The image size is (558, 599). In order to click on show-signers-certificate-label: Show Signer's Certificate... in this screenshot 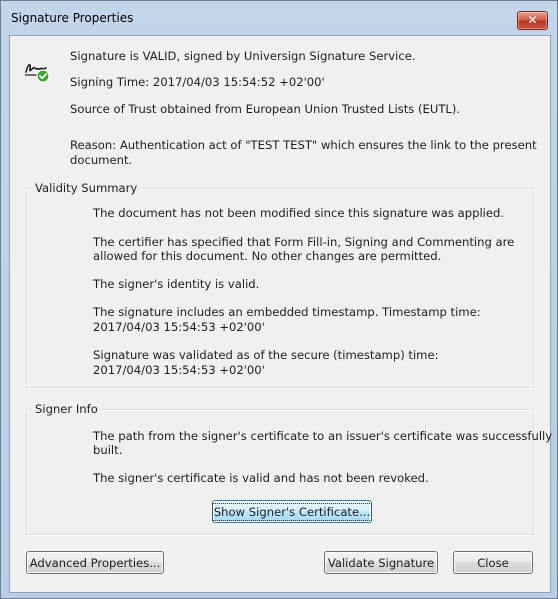, I will do `click(292, 512)`.